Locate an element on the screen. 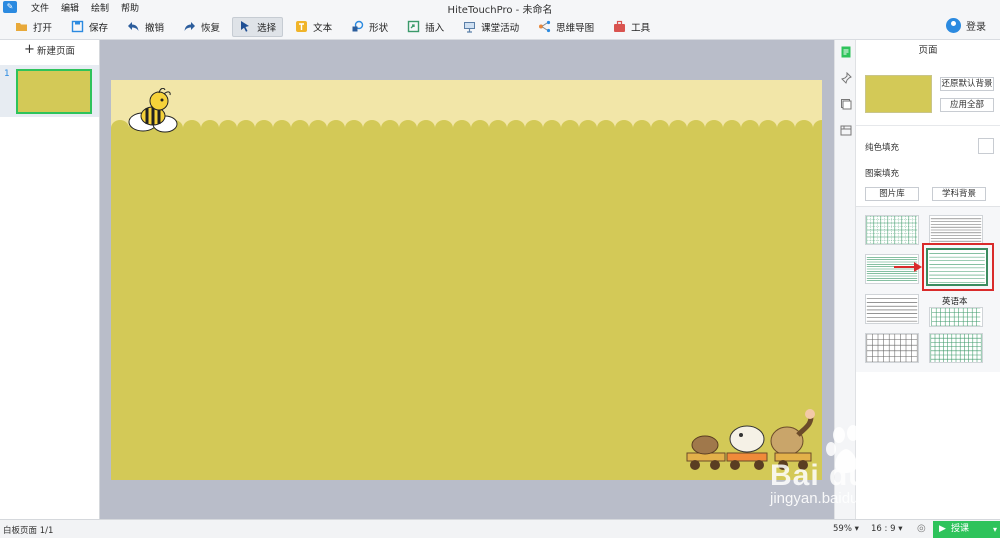 The image size is (1000, 538). insert-button: 插入 is located at coordinates (425, 27).